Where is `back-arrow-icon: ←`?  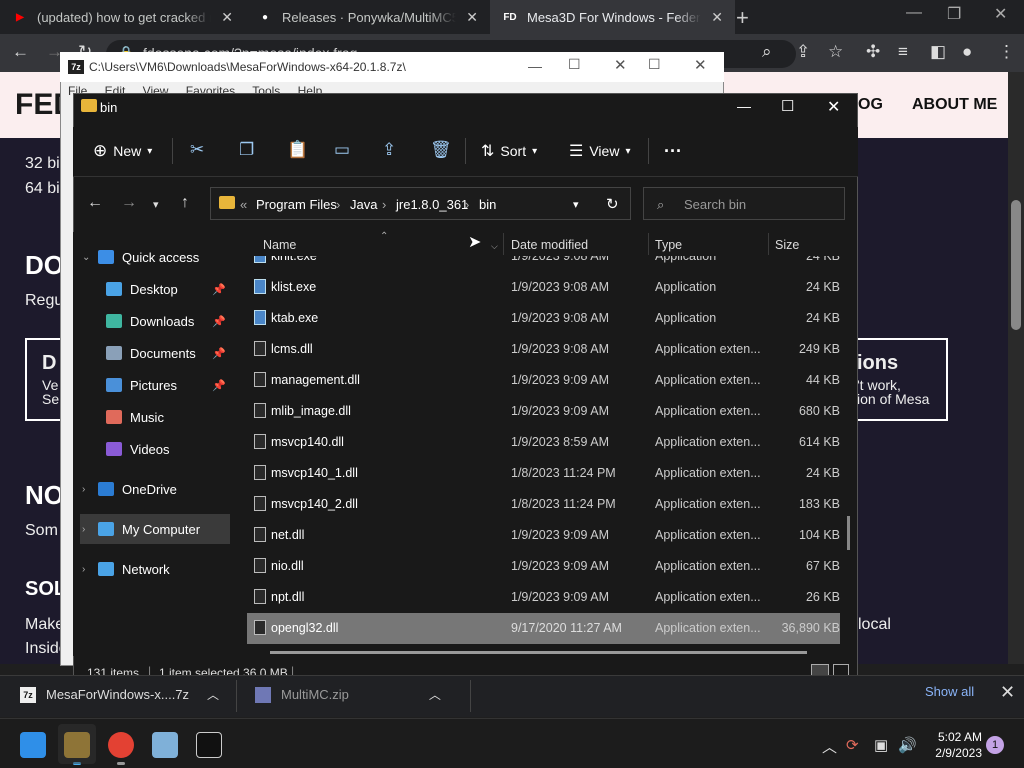 back-arrow-icon: ← is located at coordinates (95, 203).